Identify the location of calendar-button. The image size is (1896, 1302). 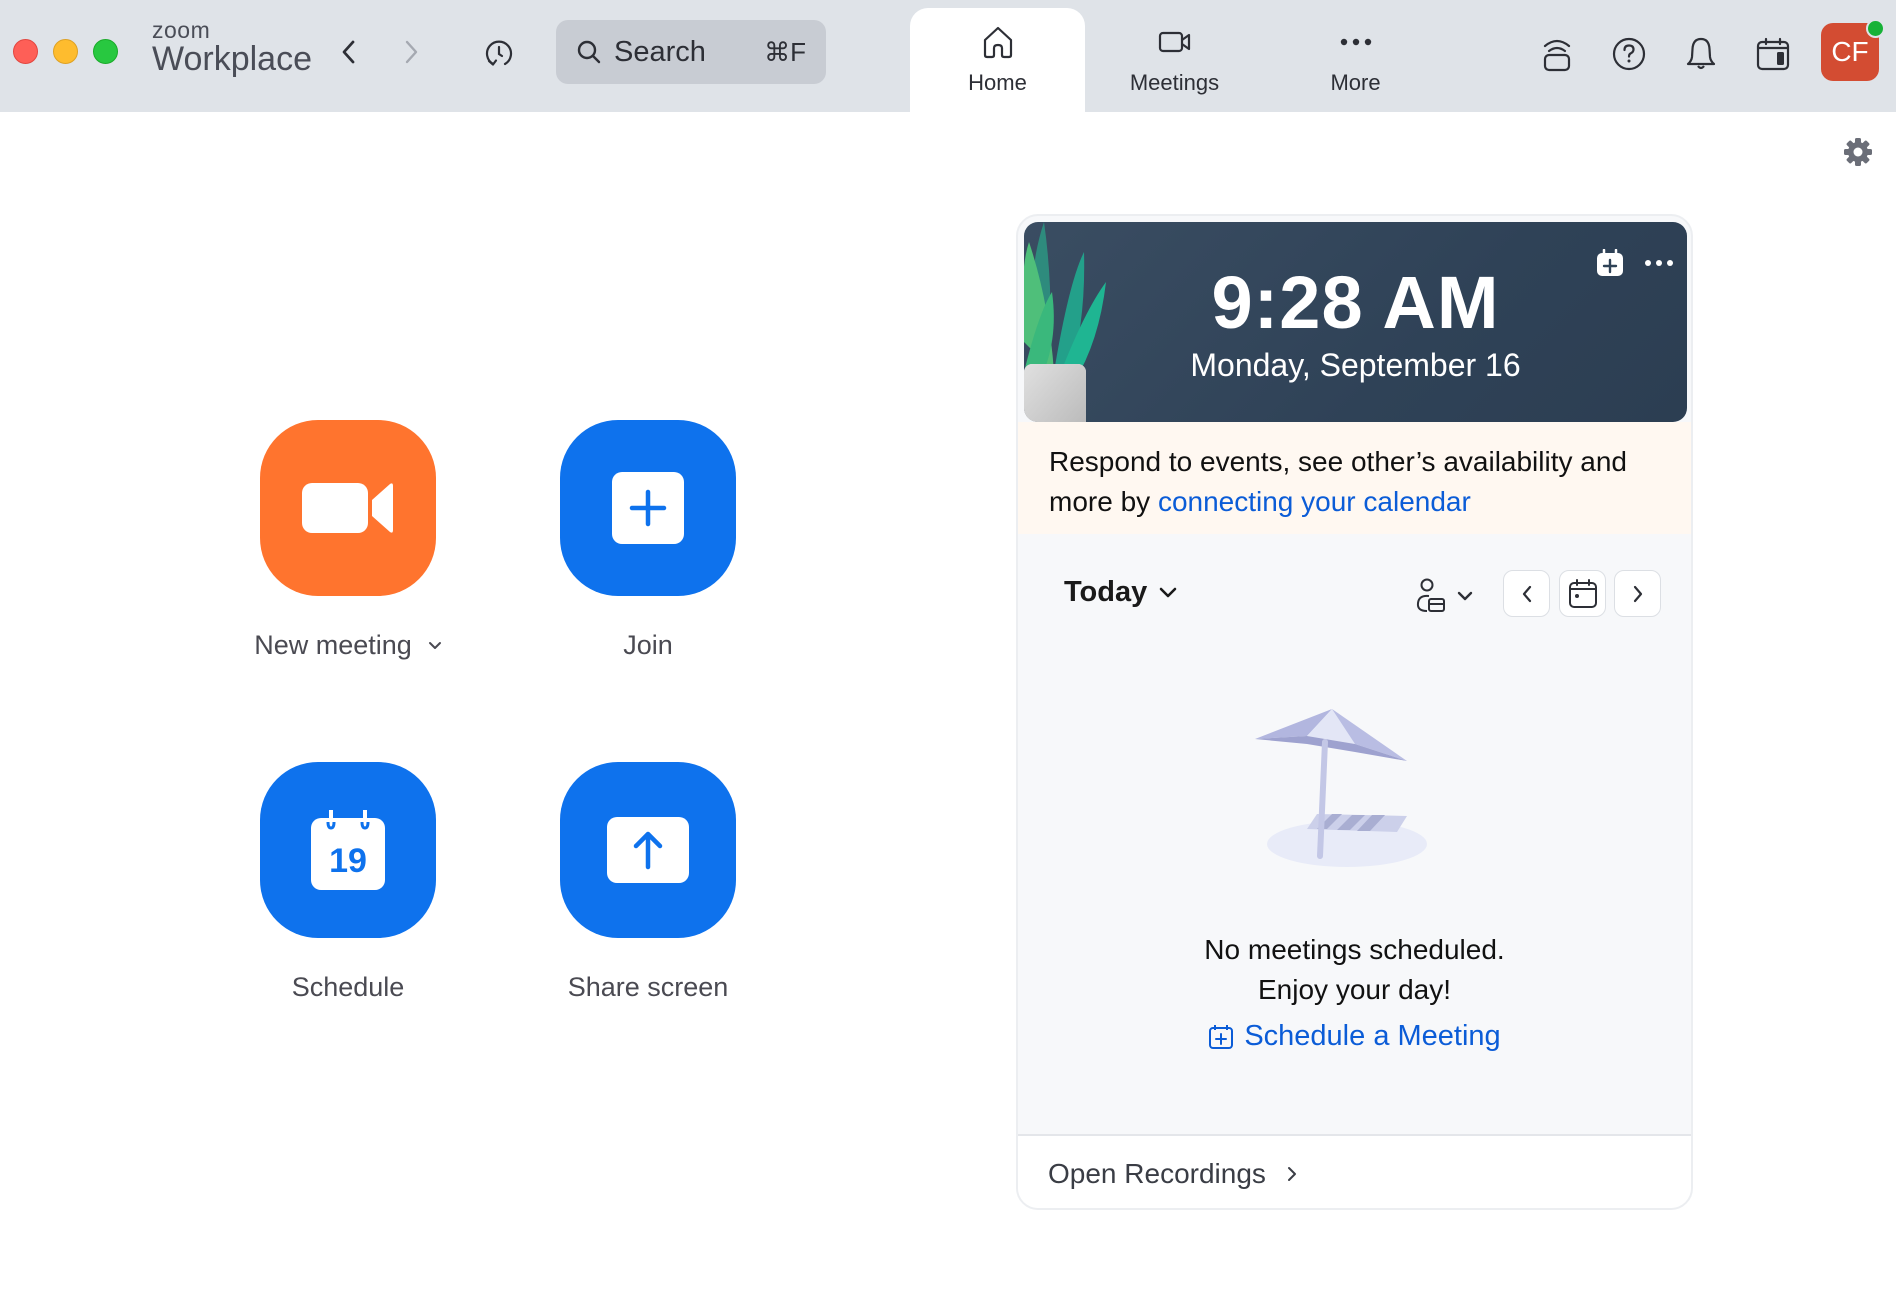
(1773, 54).